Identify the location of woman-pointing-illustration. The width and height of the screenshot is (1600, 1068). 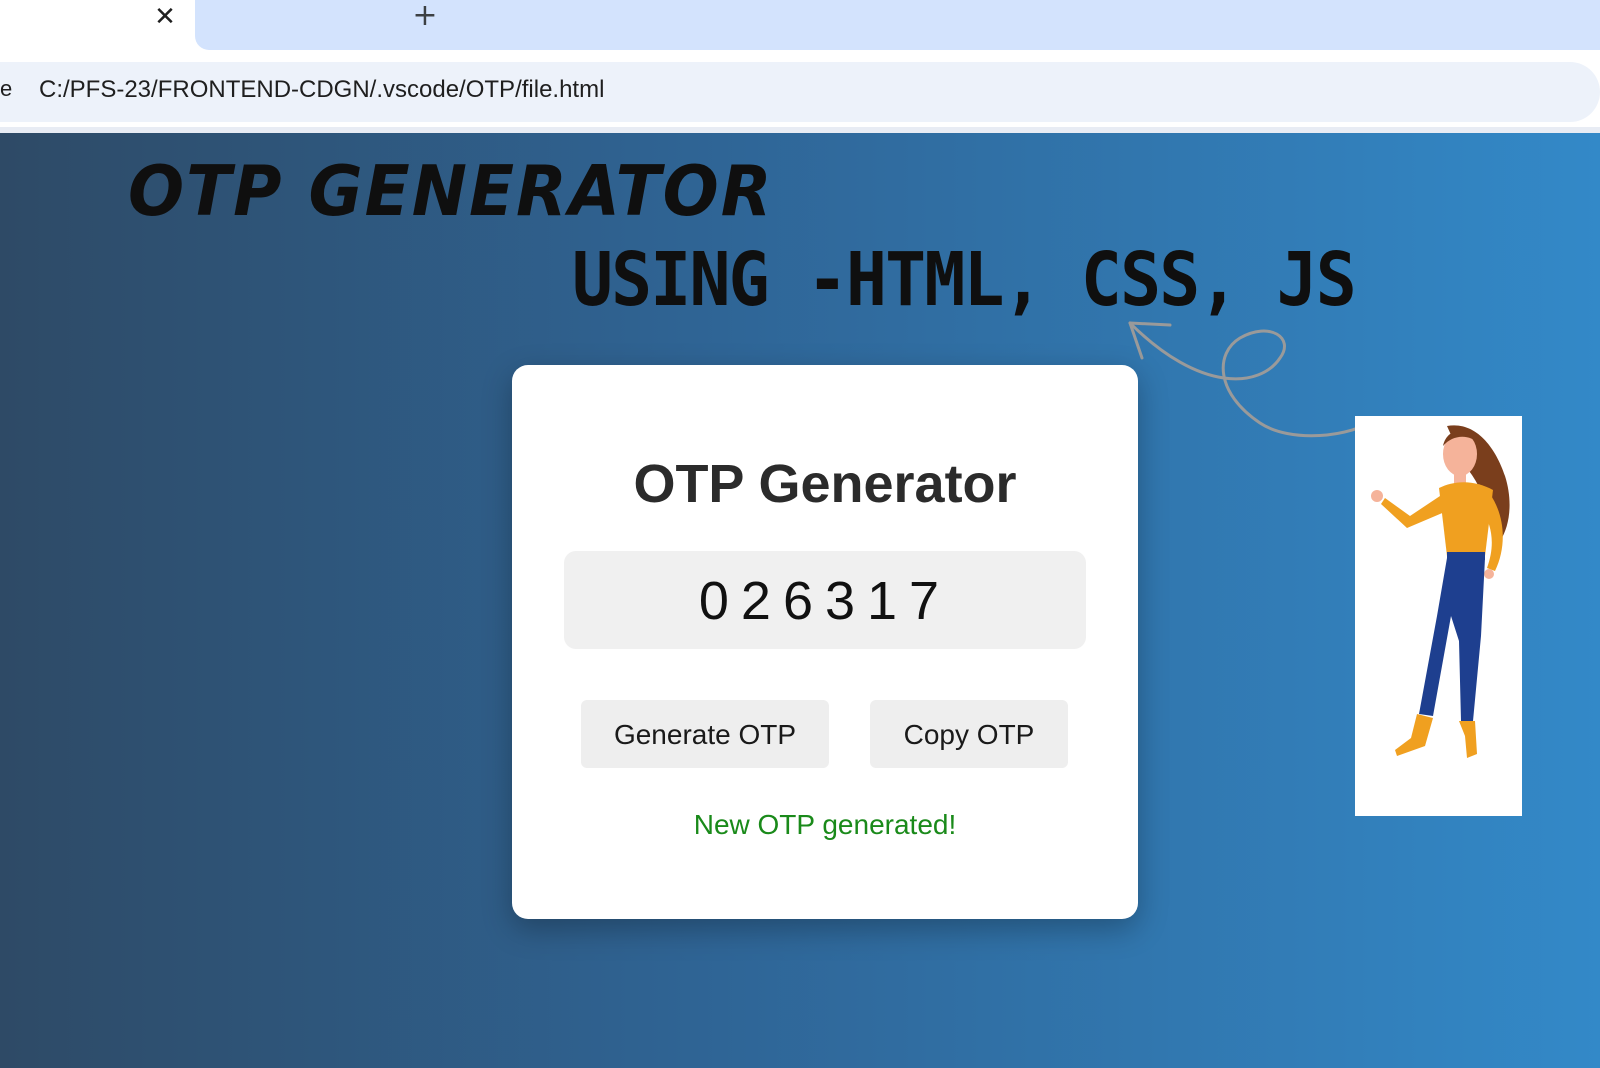
(1438, 616).